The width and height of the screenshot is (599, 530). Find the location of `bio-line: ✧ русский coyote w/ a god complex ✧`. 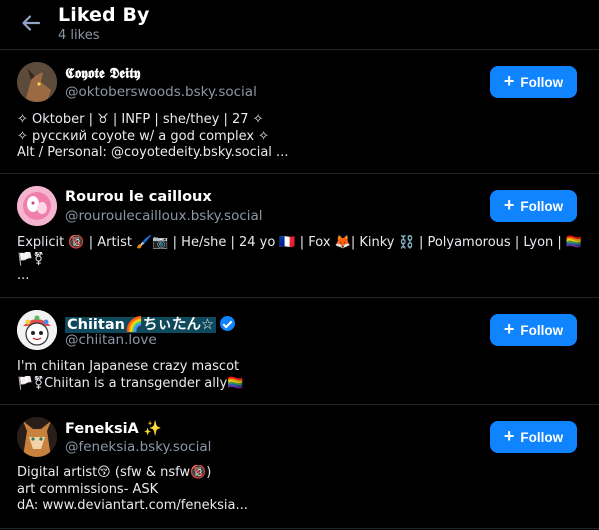

bio-line: ✧ русский coyote w/ a god complex ✧ is located at coordinates (143, 136).